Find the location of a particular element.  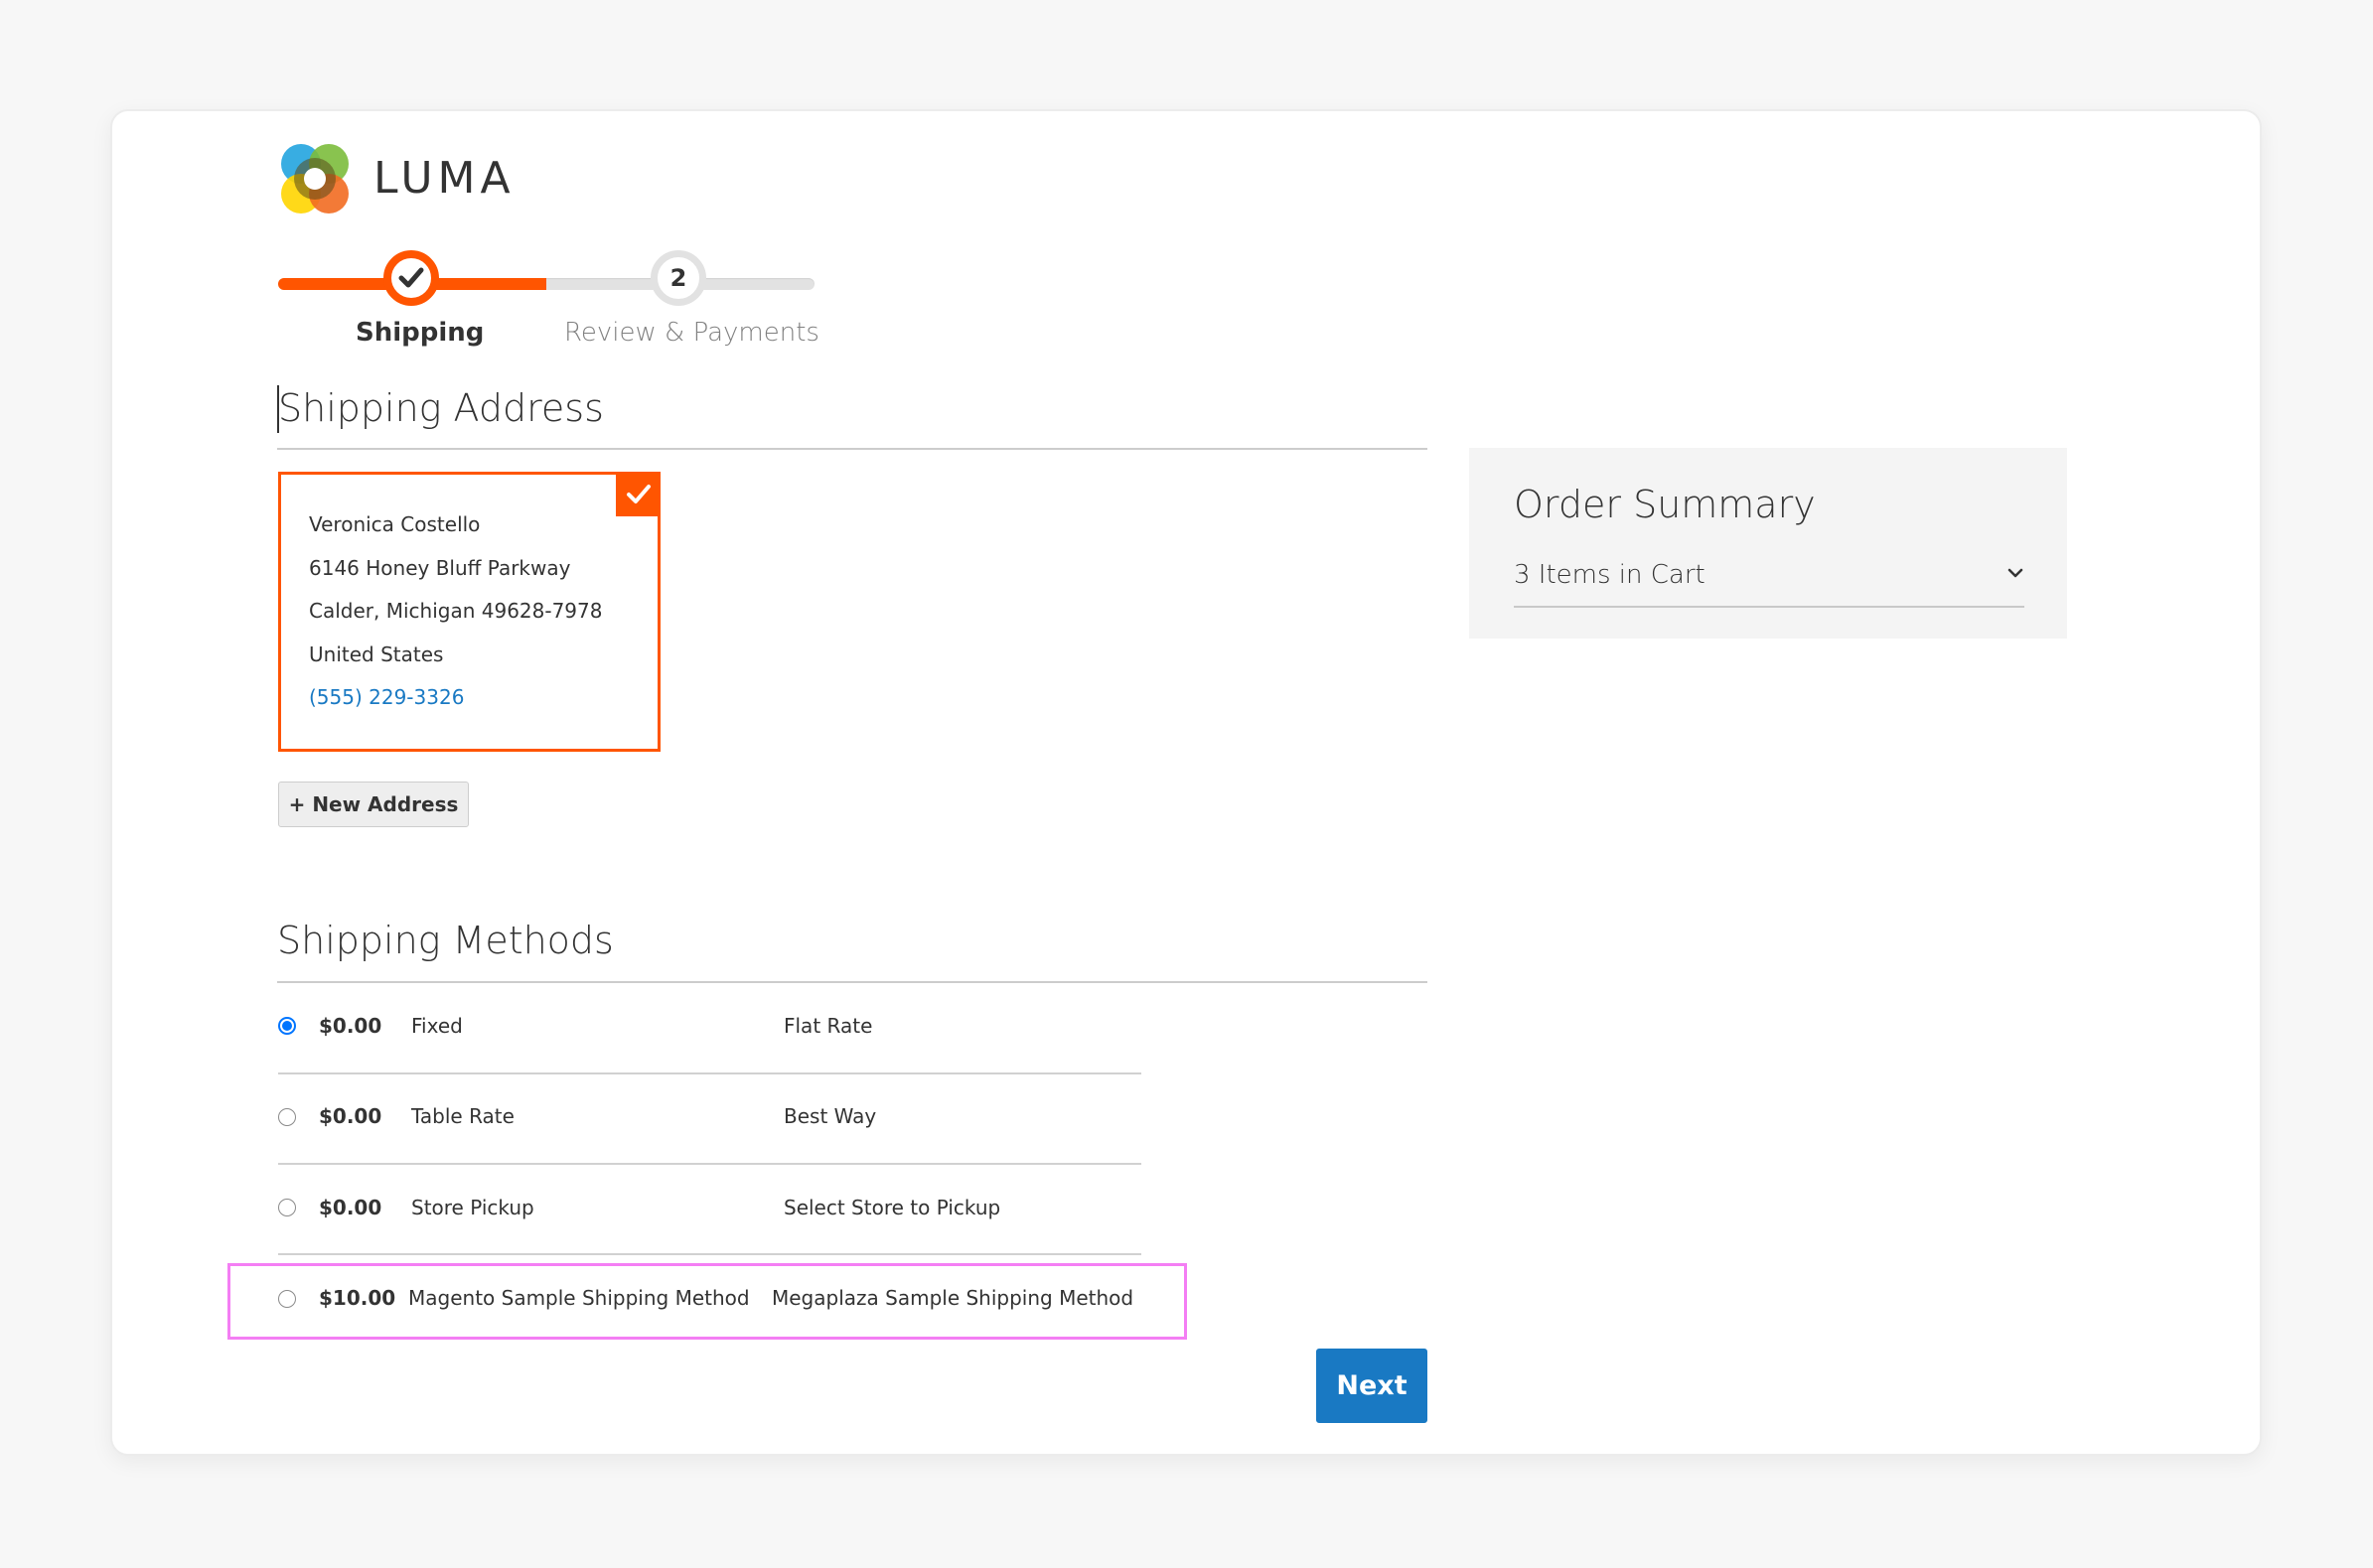

carrier-title: Flat Rate is located at coordinates (828, 1026).